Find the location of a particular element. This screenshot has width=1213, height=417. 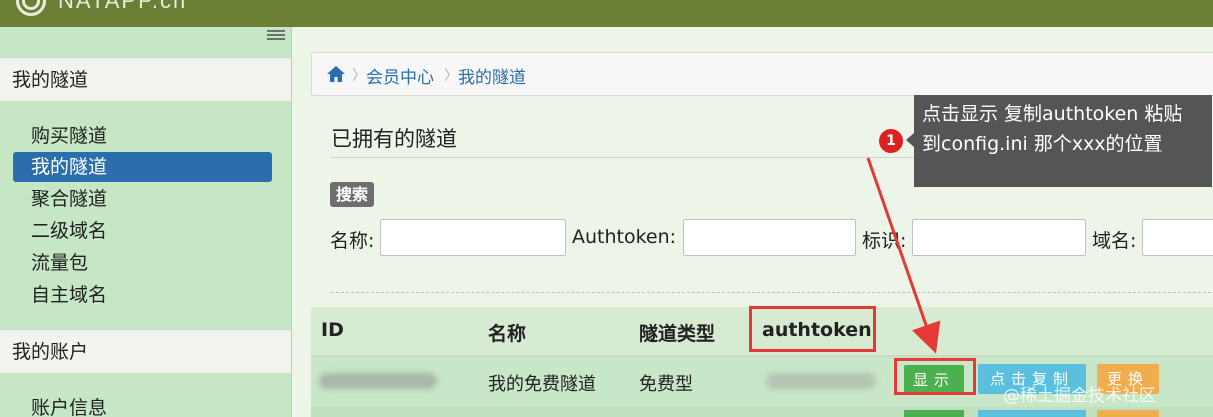

logo-icon is located at coordinates (31, 8).